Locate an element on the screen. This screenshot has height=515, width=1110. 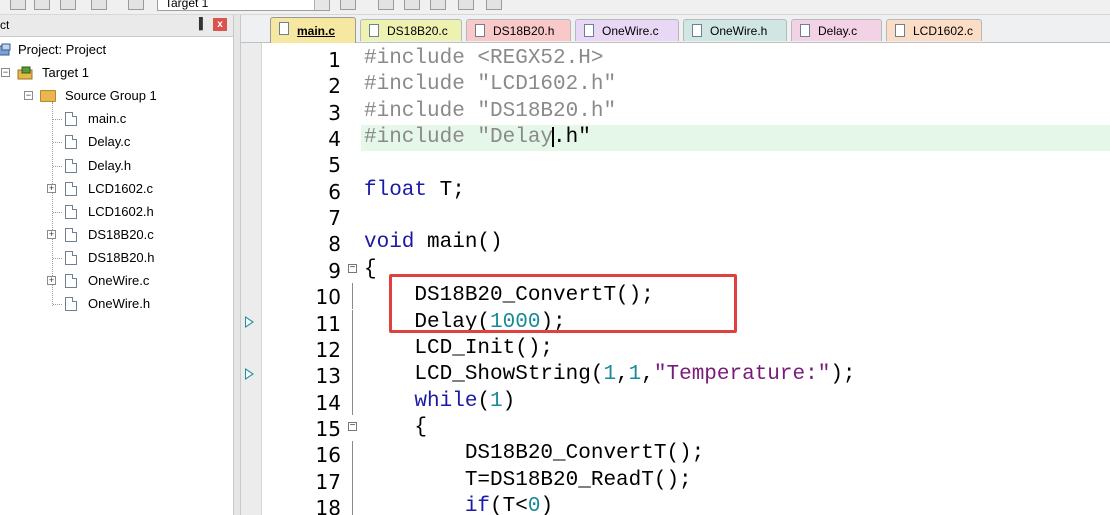
code-line: 12 LCD_Init(); is located at coordinates (675, 349).